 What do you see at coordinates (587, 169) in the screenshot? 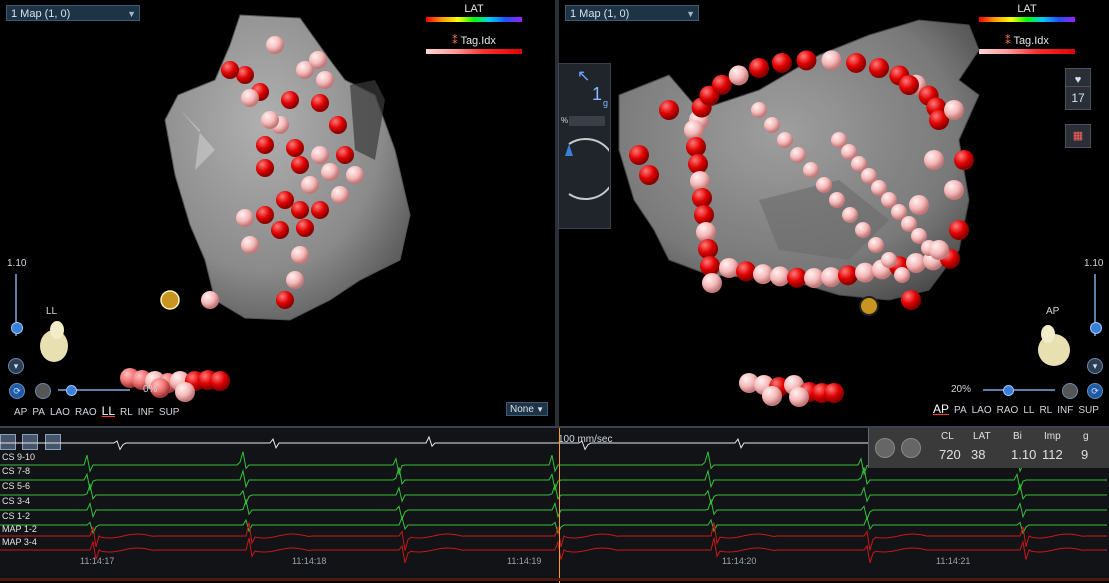
I see `contact-gauge-icon` at bounding box center [587, 169].